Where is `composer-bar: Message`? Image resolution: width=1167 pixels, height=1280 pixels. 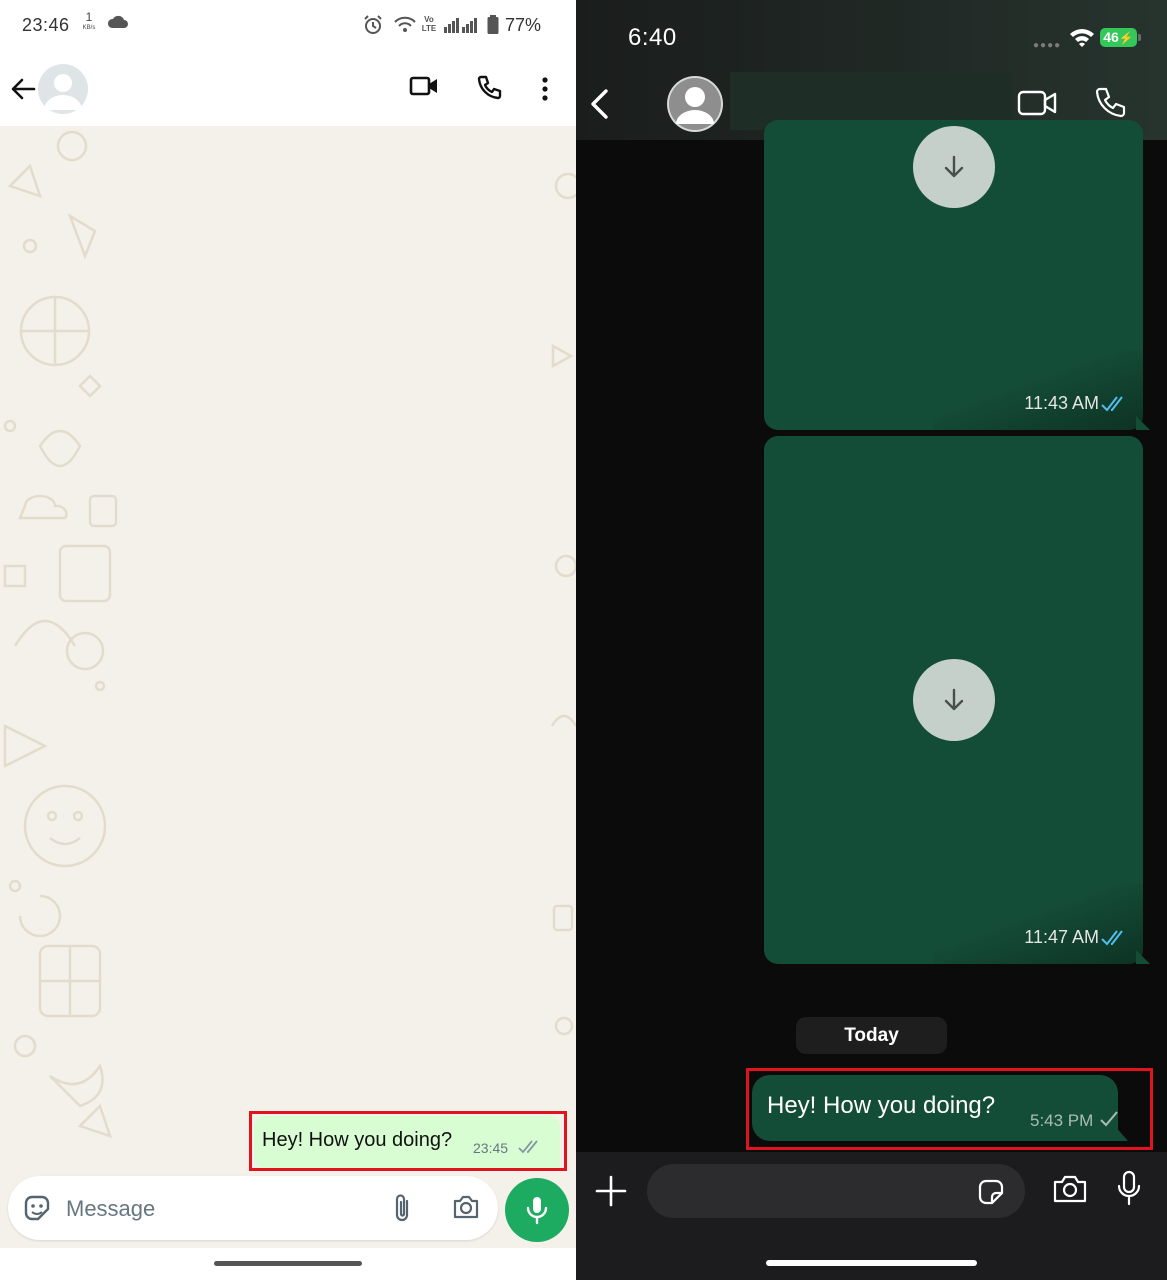 composer-bar: Message is located at coordinates (288, 1210).